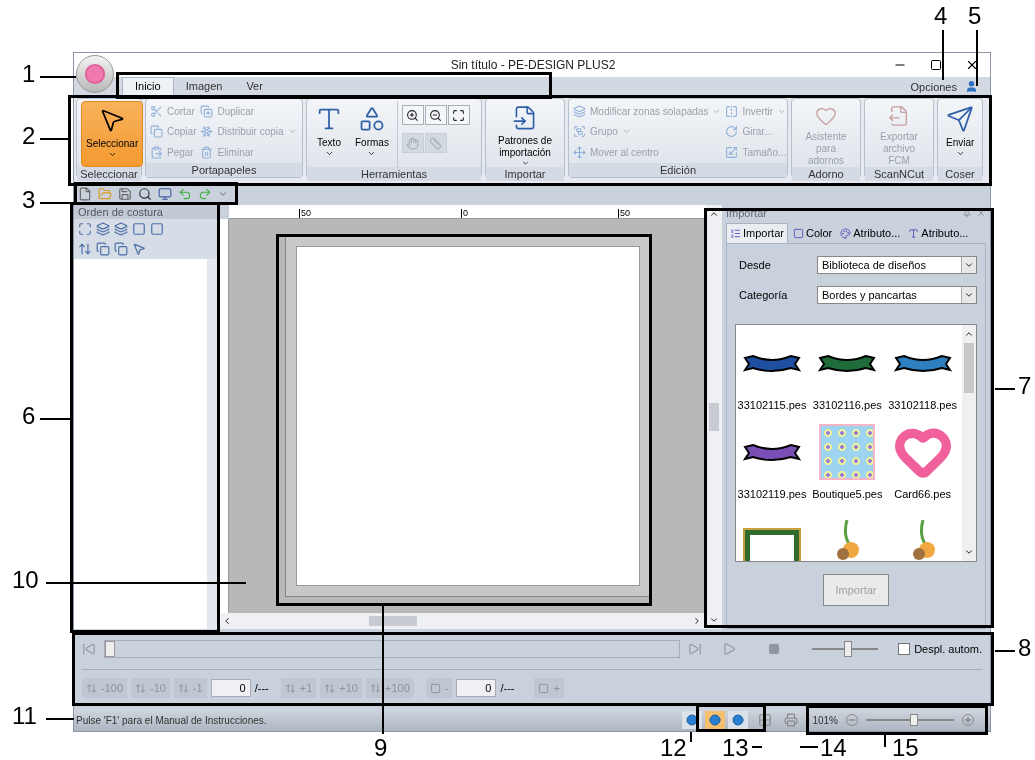 The height and width of the screenshot is (760, 1035). I want to click on zoom-in-icon, so click(968, 720).